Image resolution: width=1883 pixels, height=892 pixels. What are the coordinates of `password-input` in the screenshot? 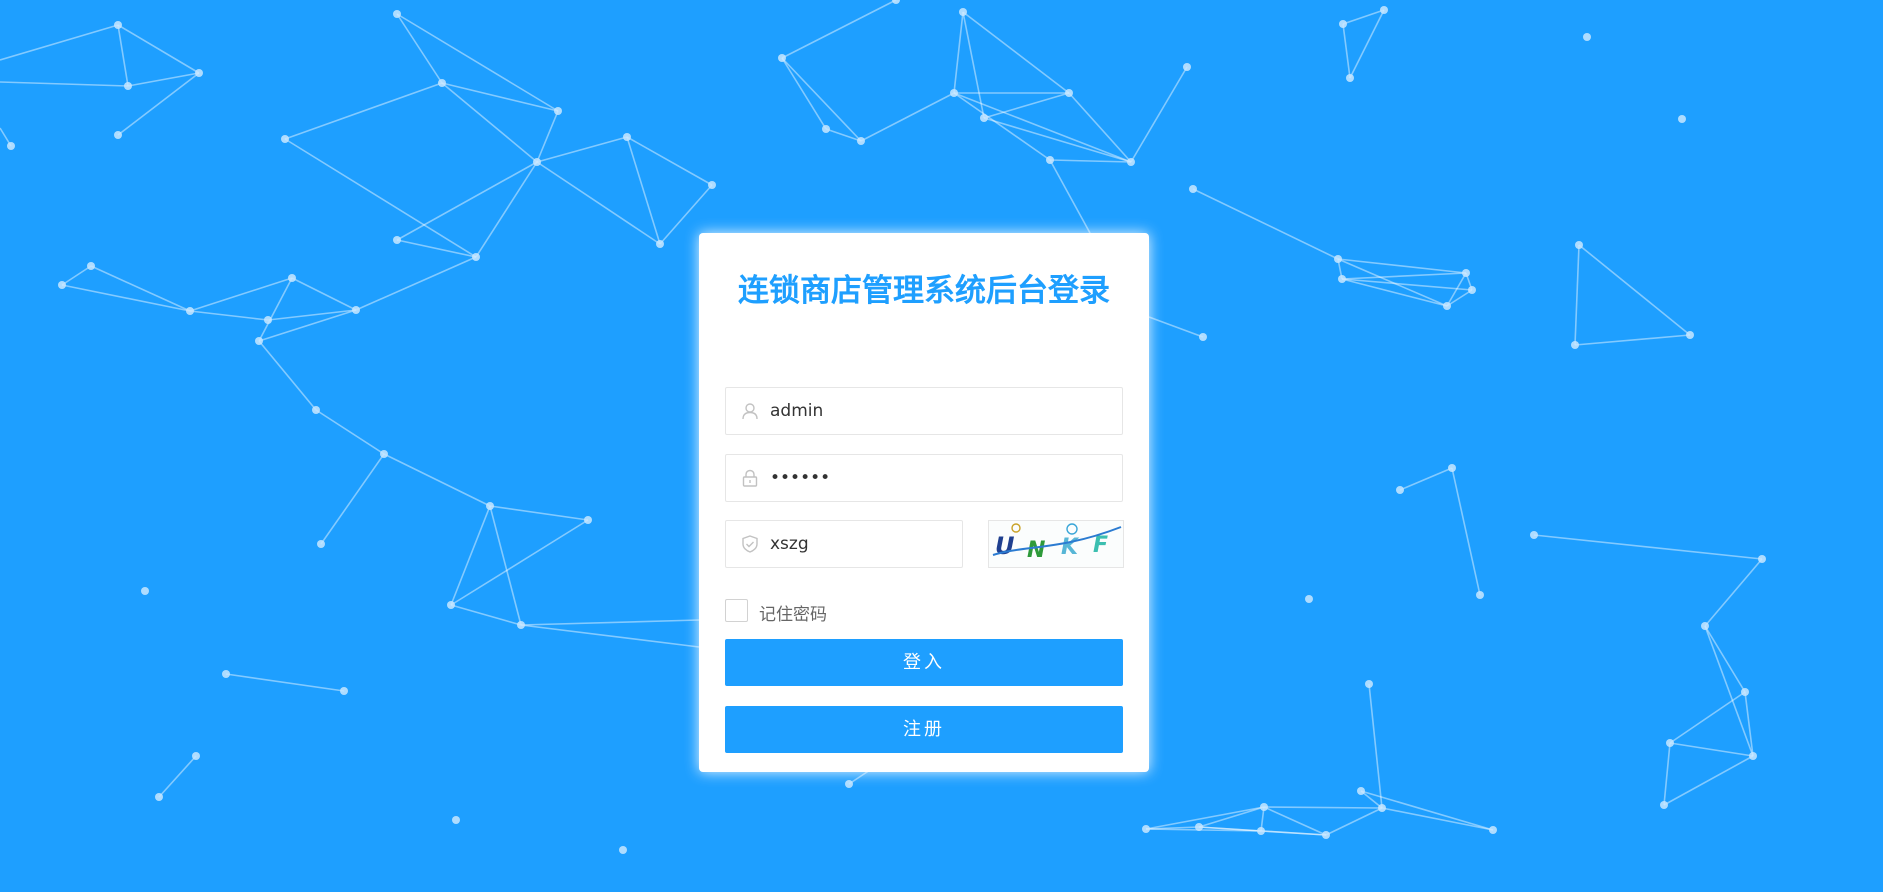 It's located at (940, 478).